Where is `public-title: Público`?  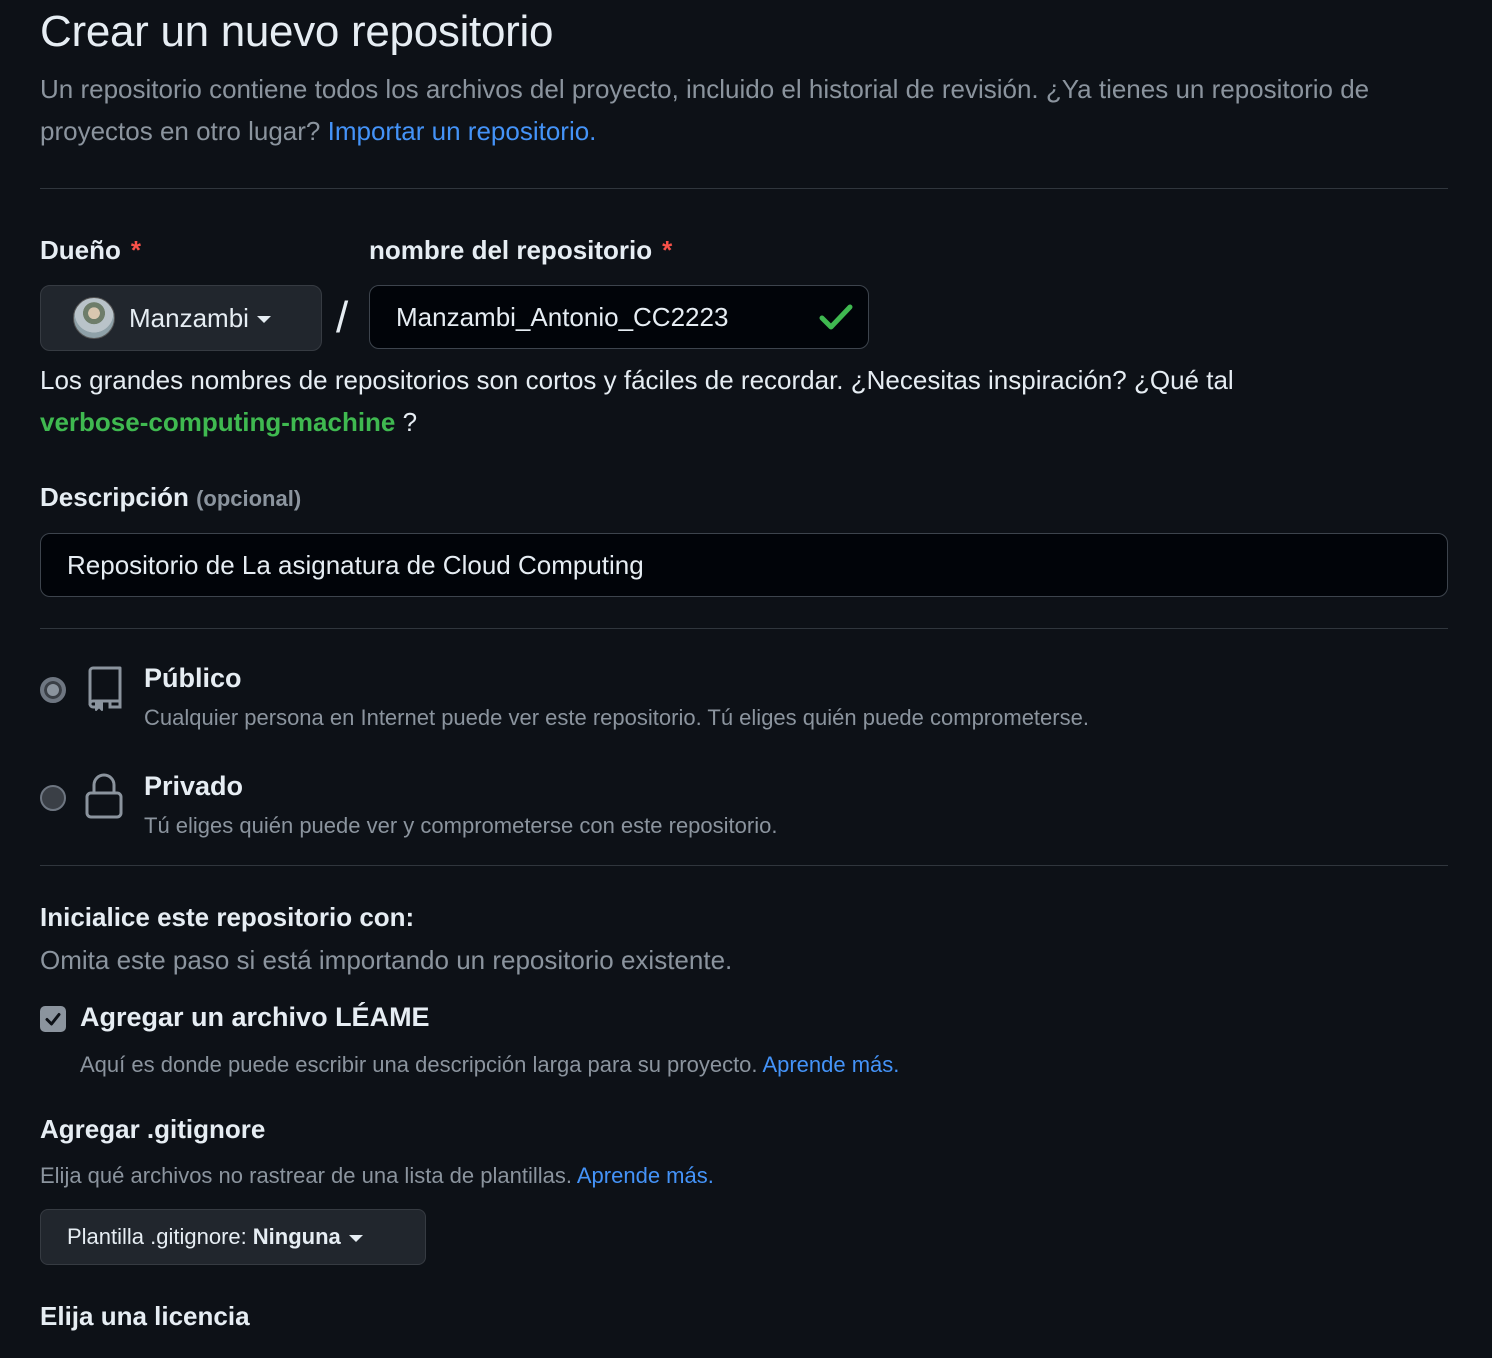
public-title: Público is located at coordinates (193, 678).